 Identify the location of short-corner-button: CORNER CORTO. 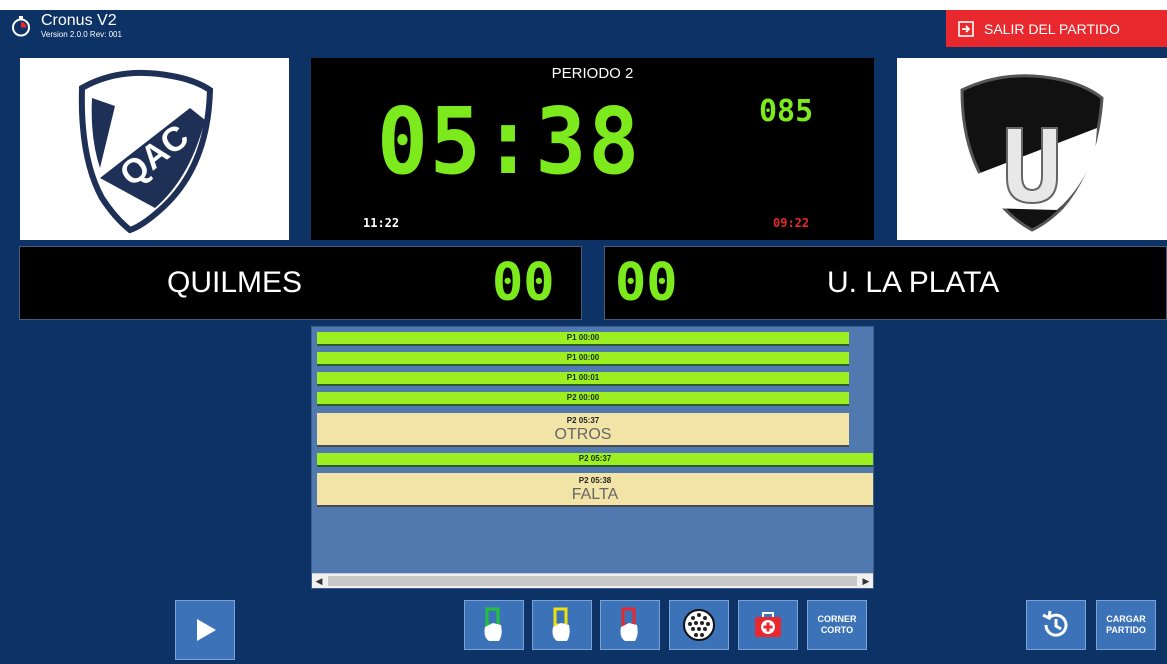
(837, 625).